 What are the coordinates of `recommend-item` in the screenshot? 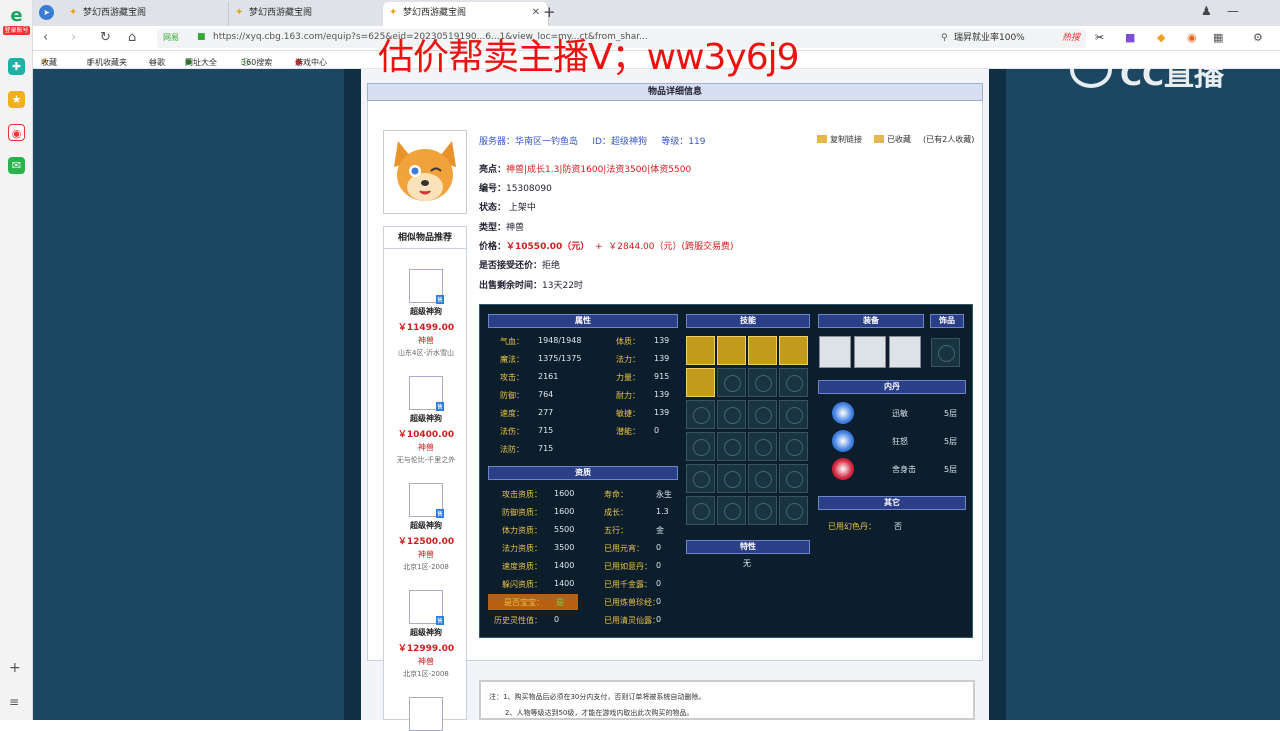 It's located at (426, 714).